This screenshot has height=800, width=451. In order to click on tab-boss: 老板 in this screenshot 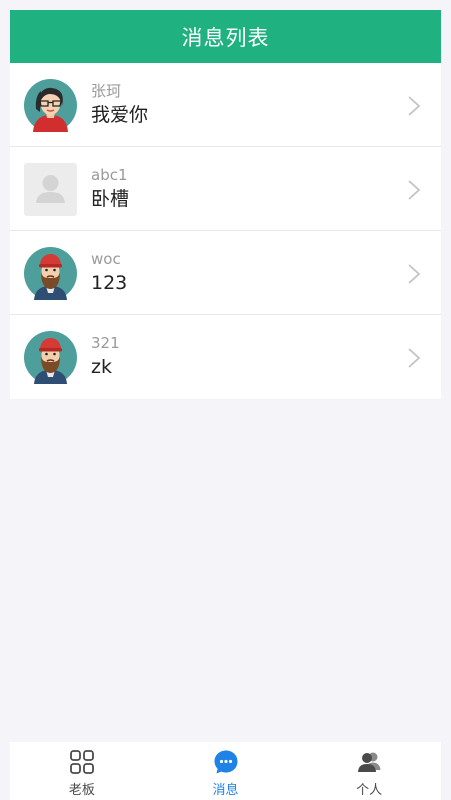, I will do `click(82, 771)`.